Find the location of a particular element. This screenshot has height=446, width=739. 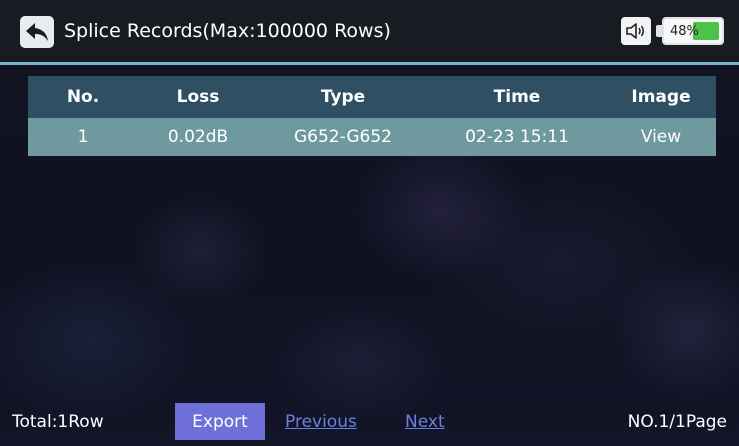

battery-indicator: 48% is located at coordinates (693, 31).